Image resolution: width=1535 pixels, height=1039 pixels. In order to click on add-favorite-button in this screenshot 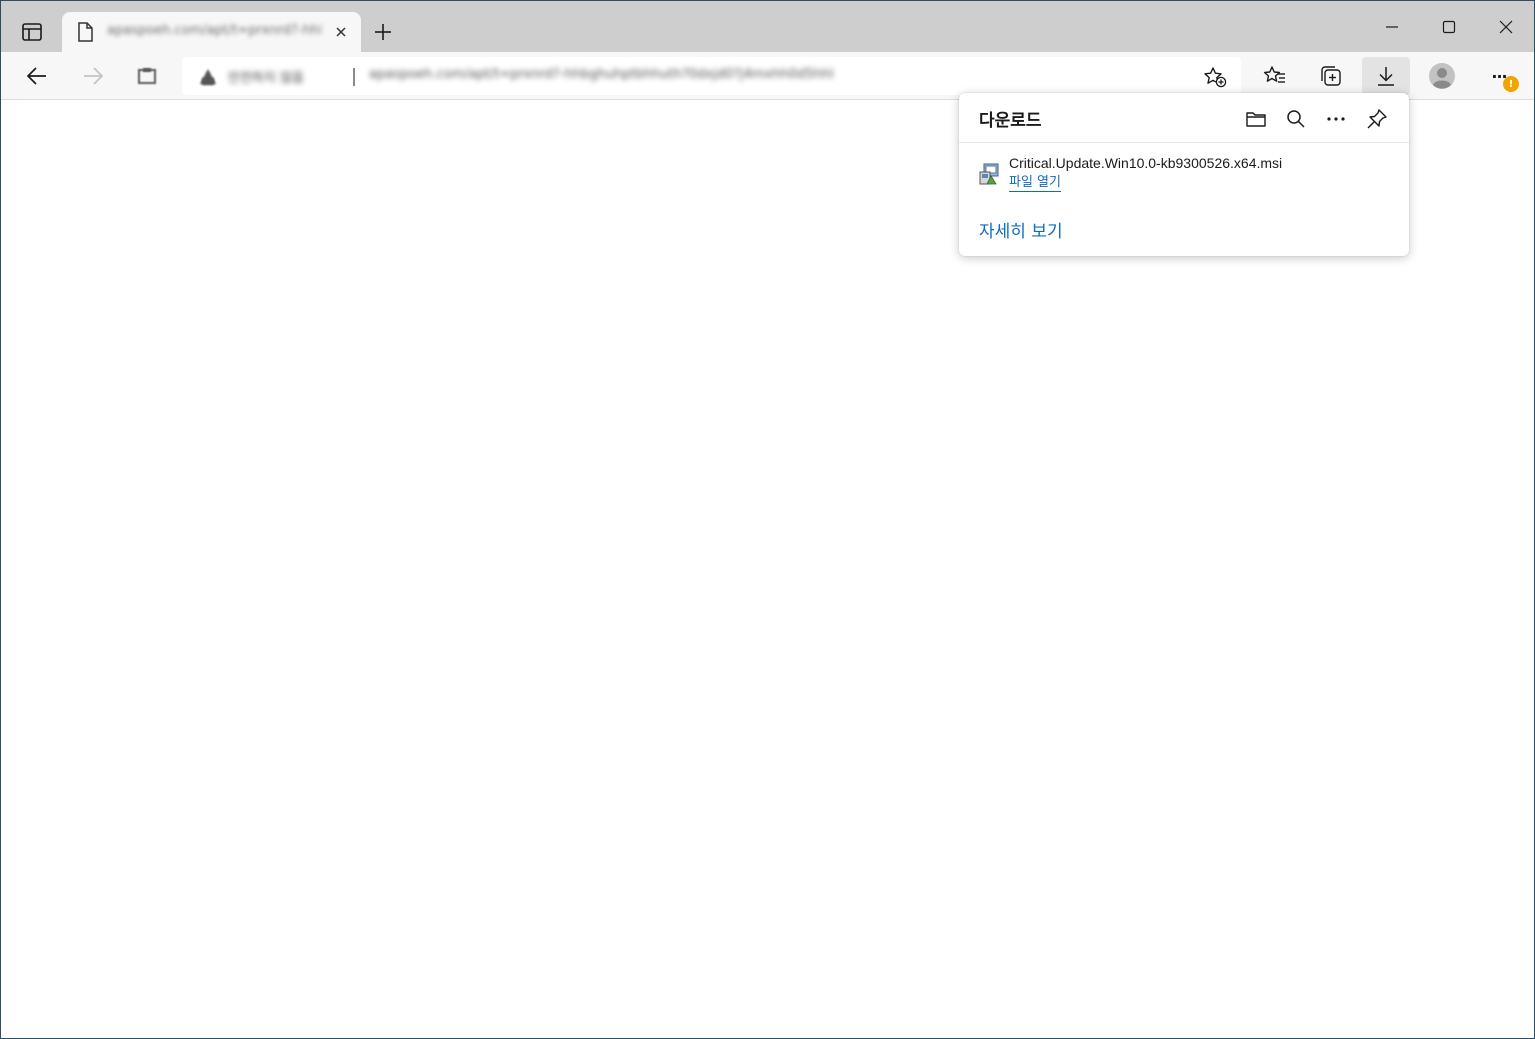, I will do `click(1215, 77)`.